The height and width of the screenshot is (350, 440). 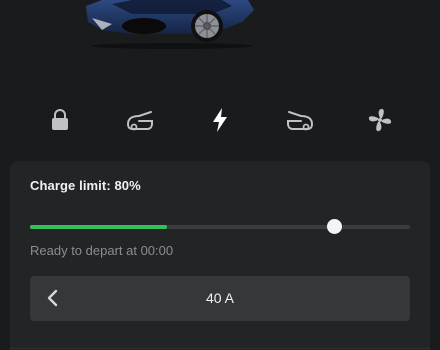 I want to click on charge-current-value: 40 A, so click(x=220, y=298).